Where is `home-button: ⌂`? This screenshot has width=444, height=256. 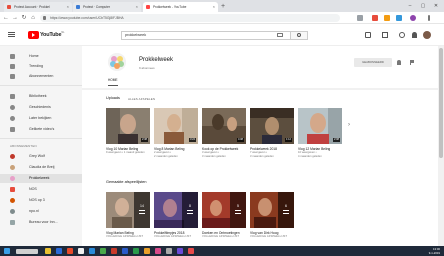
home-button: ⌂ is located at coordinates (33, 18).